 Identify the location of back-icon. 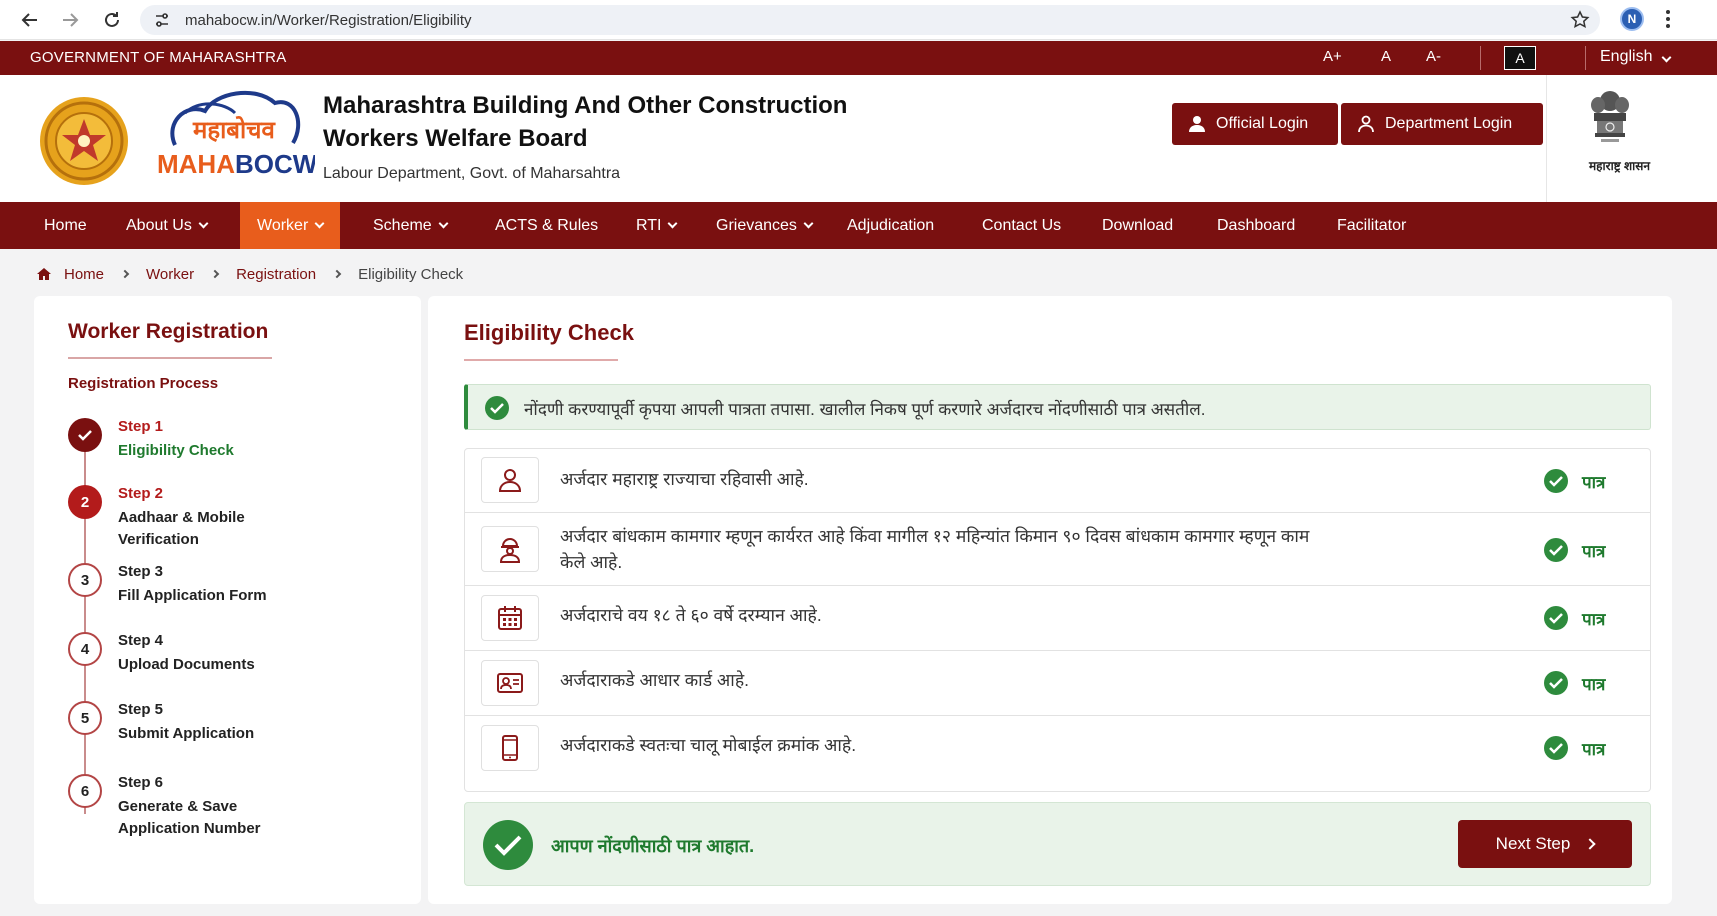
(30, 20).